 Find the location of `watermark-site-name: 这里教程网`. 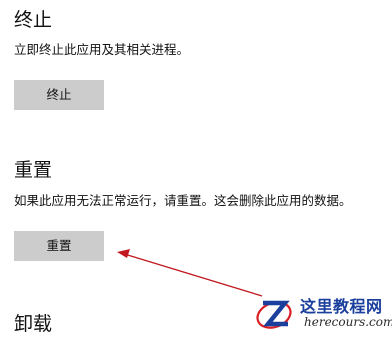

watermark-site-name: 这里教程网 is located at coordinates (341, 306).